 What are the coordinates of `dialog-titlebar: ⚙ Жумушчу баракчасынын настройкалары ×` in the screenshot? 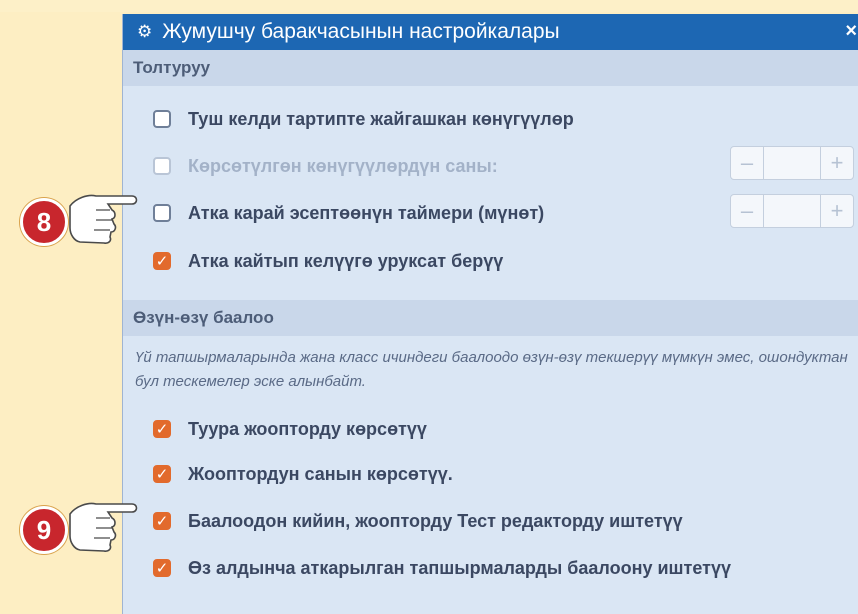 It's located at (490, 32).